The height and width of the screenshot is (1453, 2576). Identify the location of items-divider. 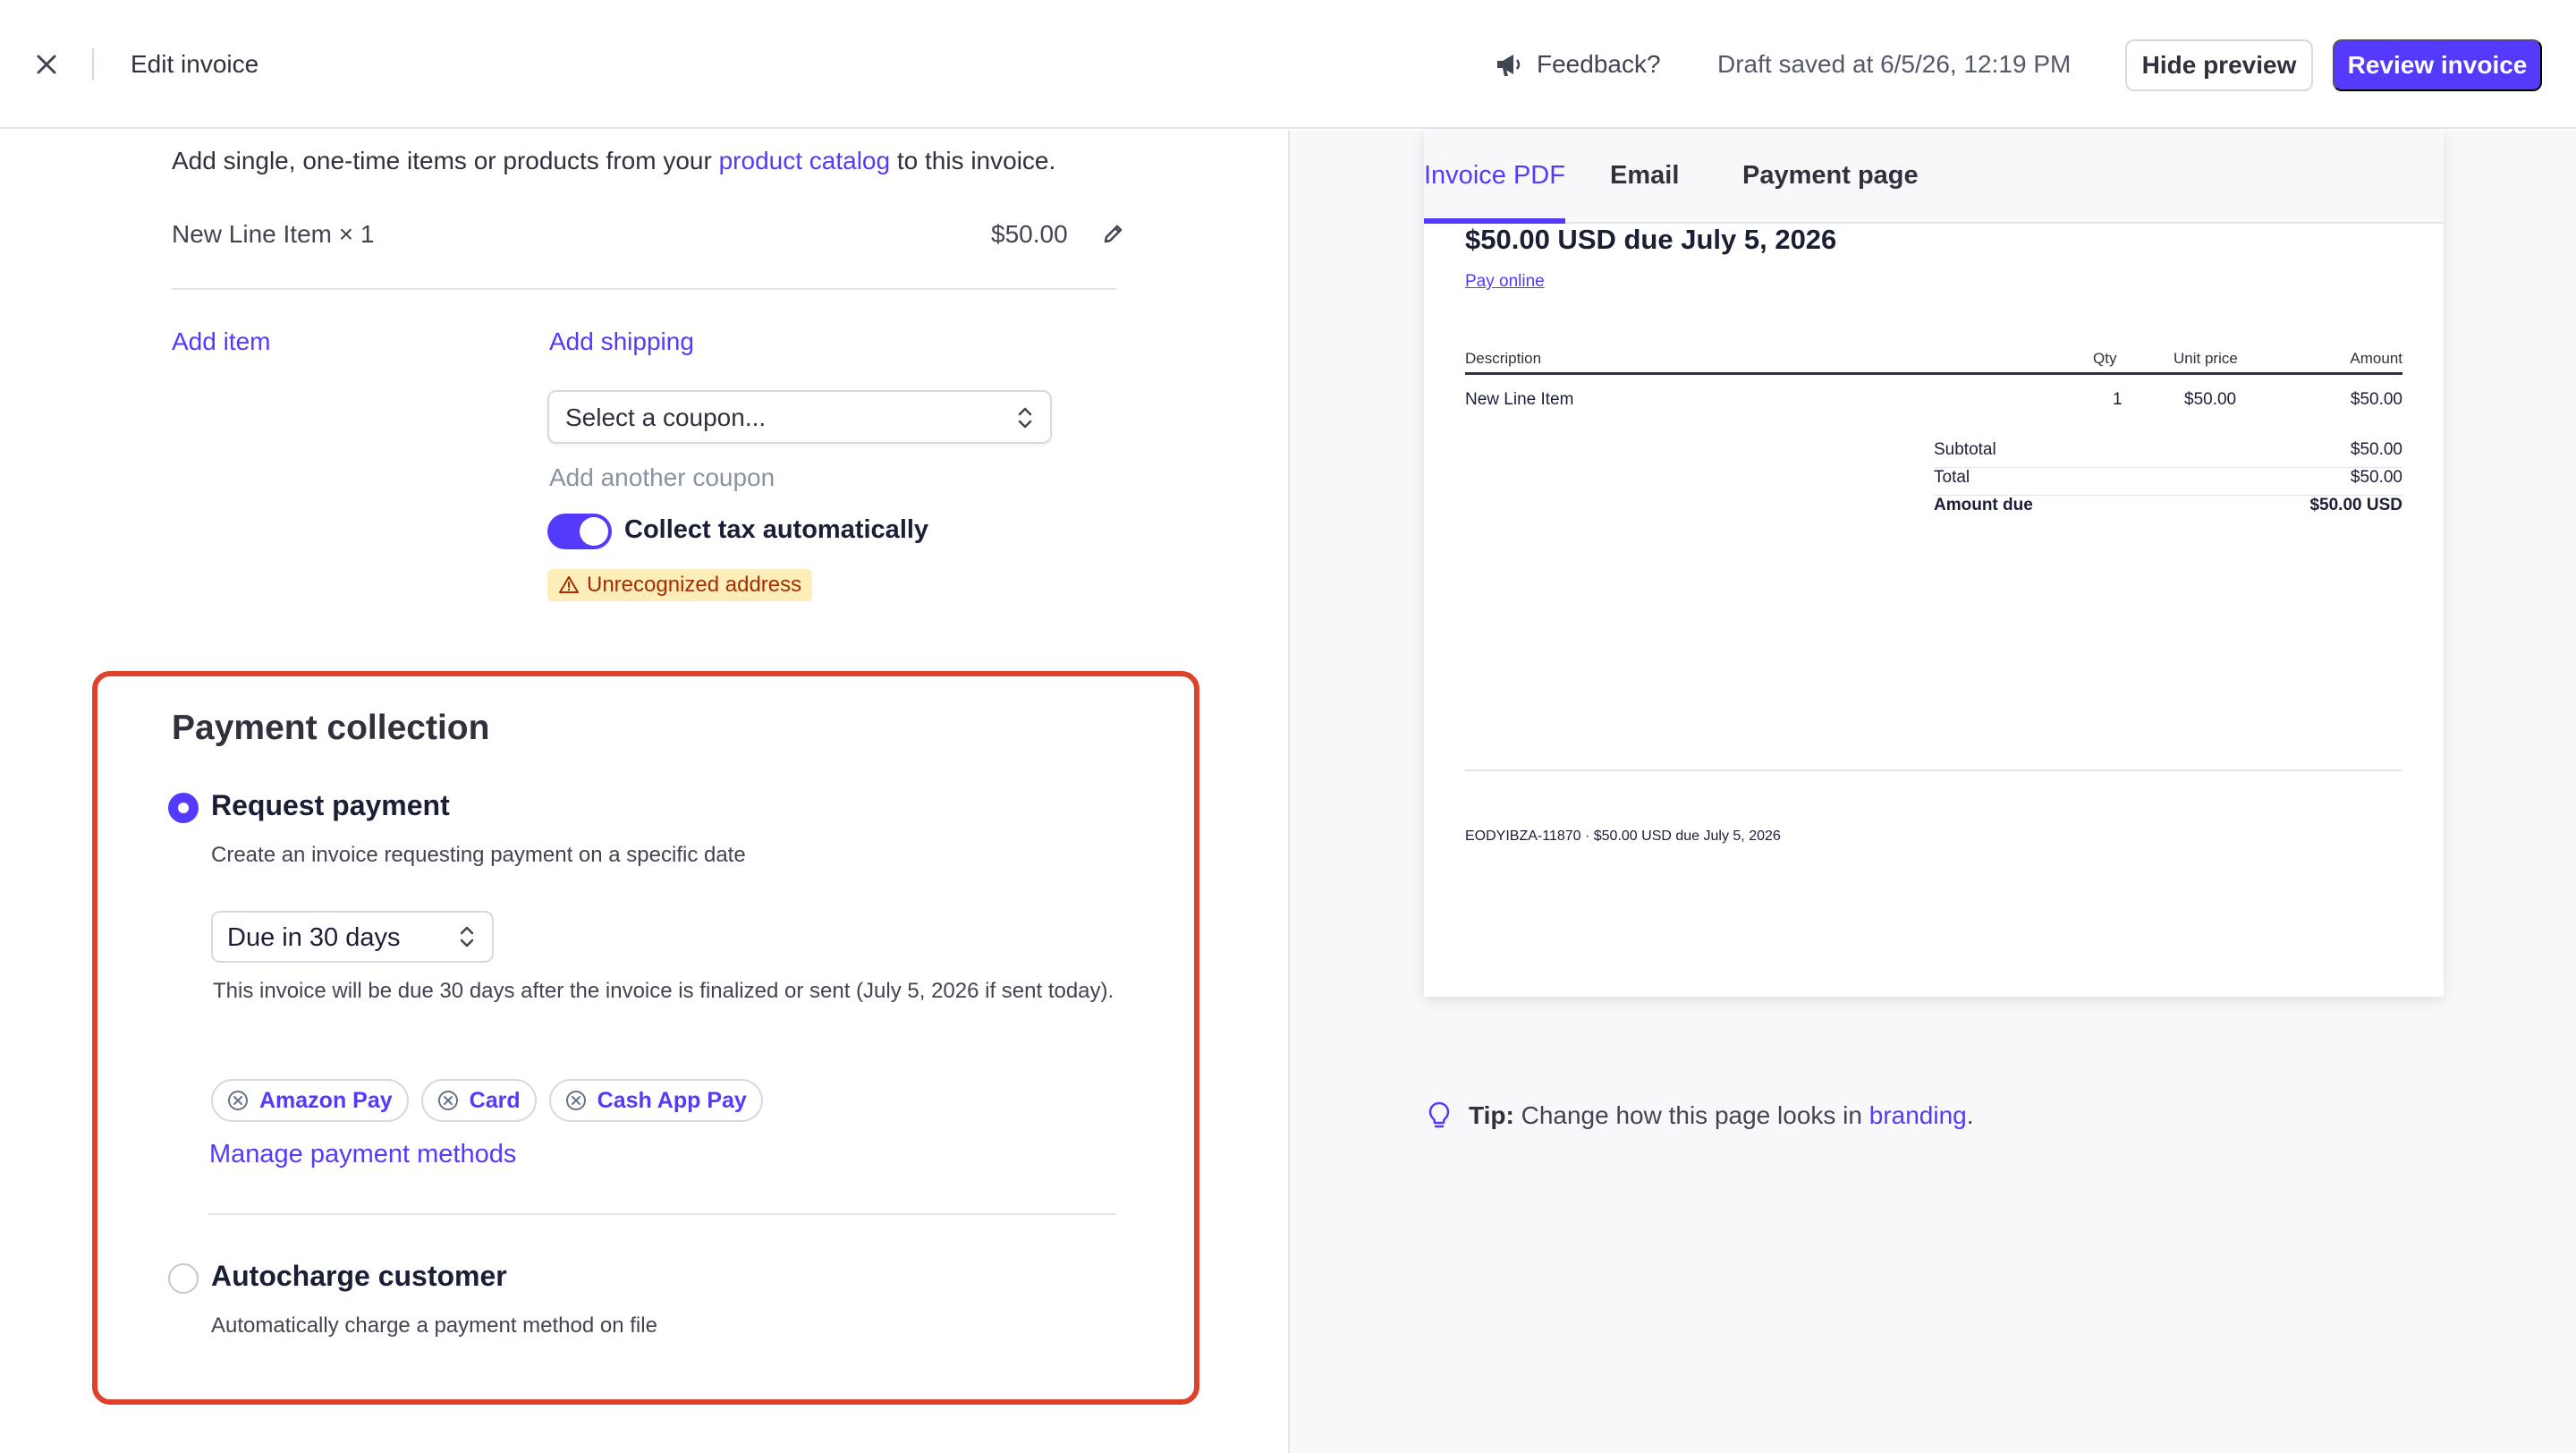
(644, 289).